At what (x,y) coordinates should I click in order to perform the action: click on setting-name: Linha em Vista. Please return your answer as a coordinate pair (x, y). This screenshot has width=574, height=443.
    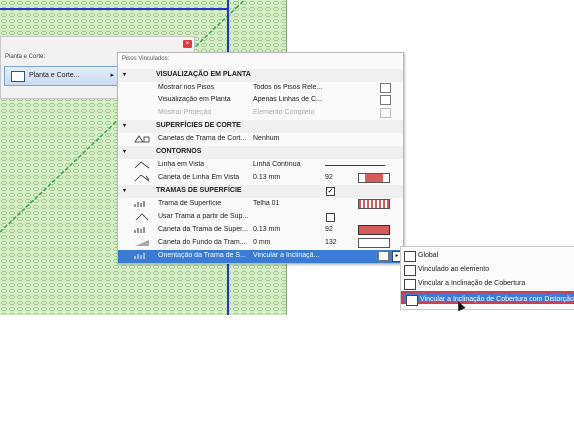
    Looking at the image, I should click on (181, 164).